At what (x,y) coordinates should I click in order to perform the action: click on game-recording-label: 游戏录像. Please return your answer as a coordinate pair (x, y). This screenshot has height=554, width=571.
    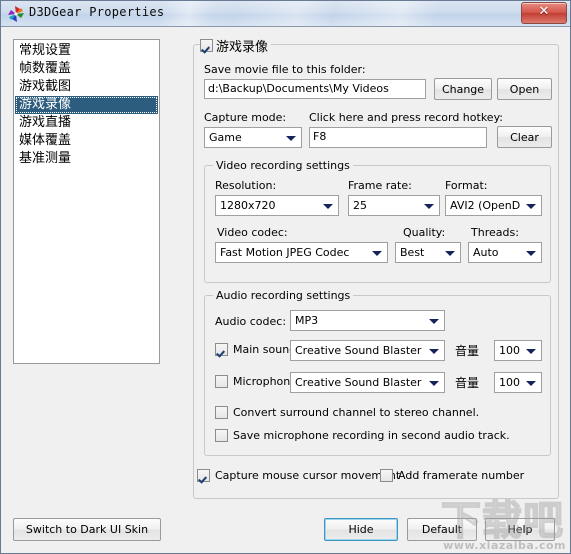
    Looking at the image, I should click on (242, 47).